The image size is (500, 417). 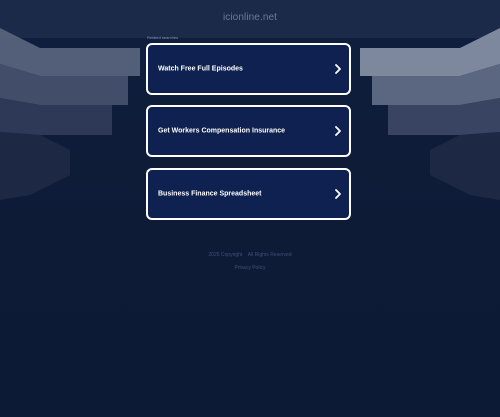 What do you see at coordinates (269, 255) in the screenshot?
I see `footer-rights: All Rights Reserved` at bounding box center [269, 255].